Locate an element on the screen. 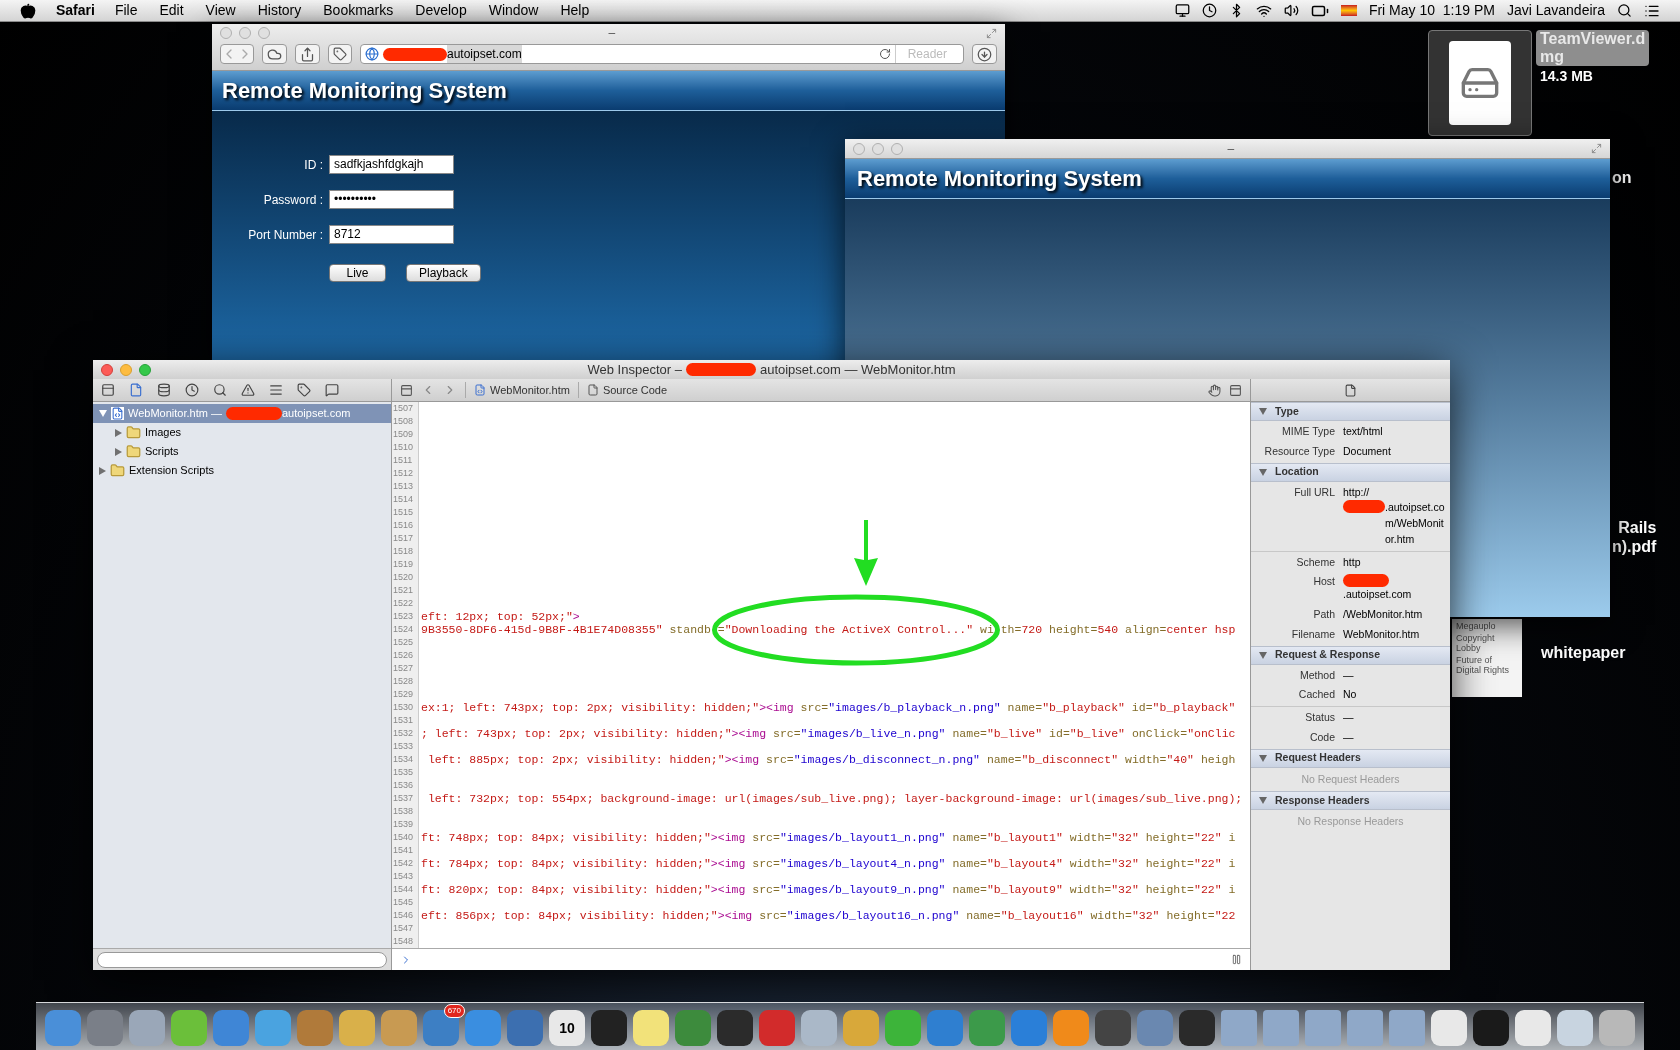 The width and height of the screenshot is (1680, 1050). property-value: — is located at coordinates (1348, 737).